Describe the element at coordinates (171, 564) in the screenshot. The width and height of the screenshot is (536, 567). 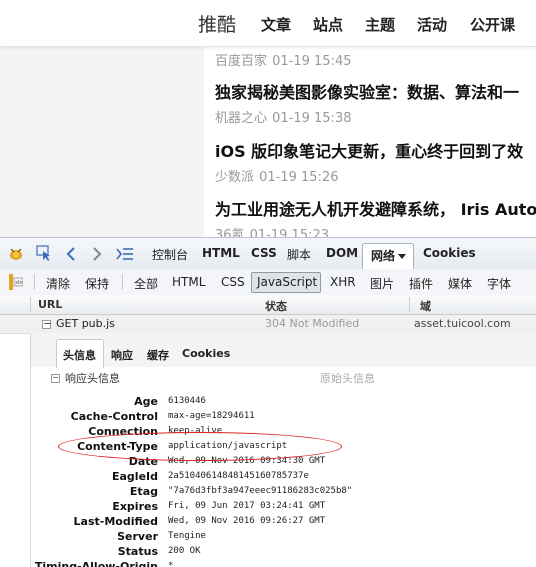
I see `header-value: *` at that location.